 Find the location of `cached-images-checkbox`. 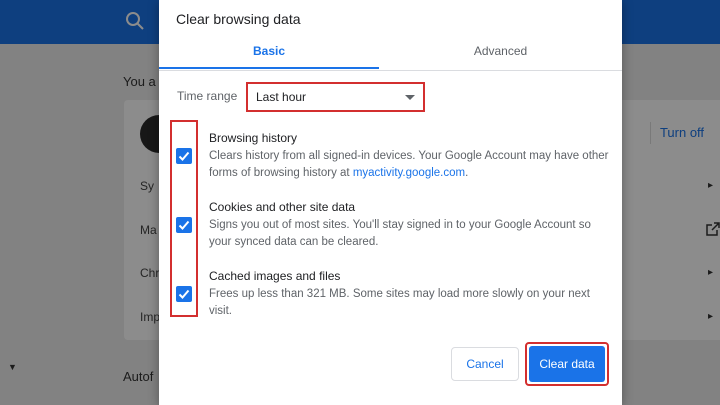

cached-images-checkbox is located at coordinates (184, 294).